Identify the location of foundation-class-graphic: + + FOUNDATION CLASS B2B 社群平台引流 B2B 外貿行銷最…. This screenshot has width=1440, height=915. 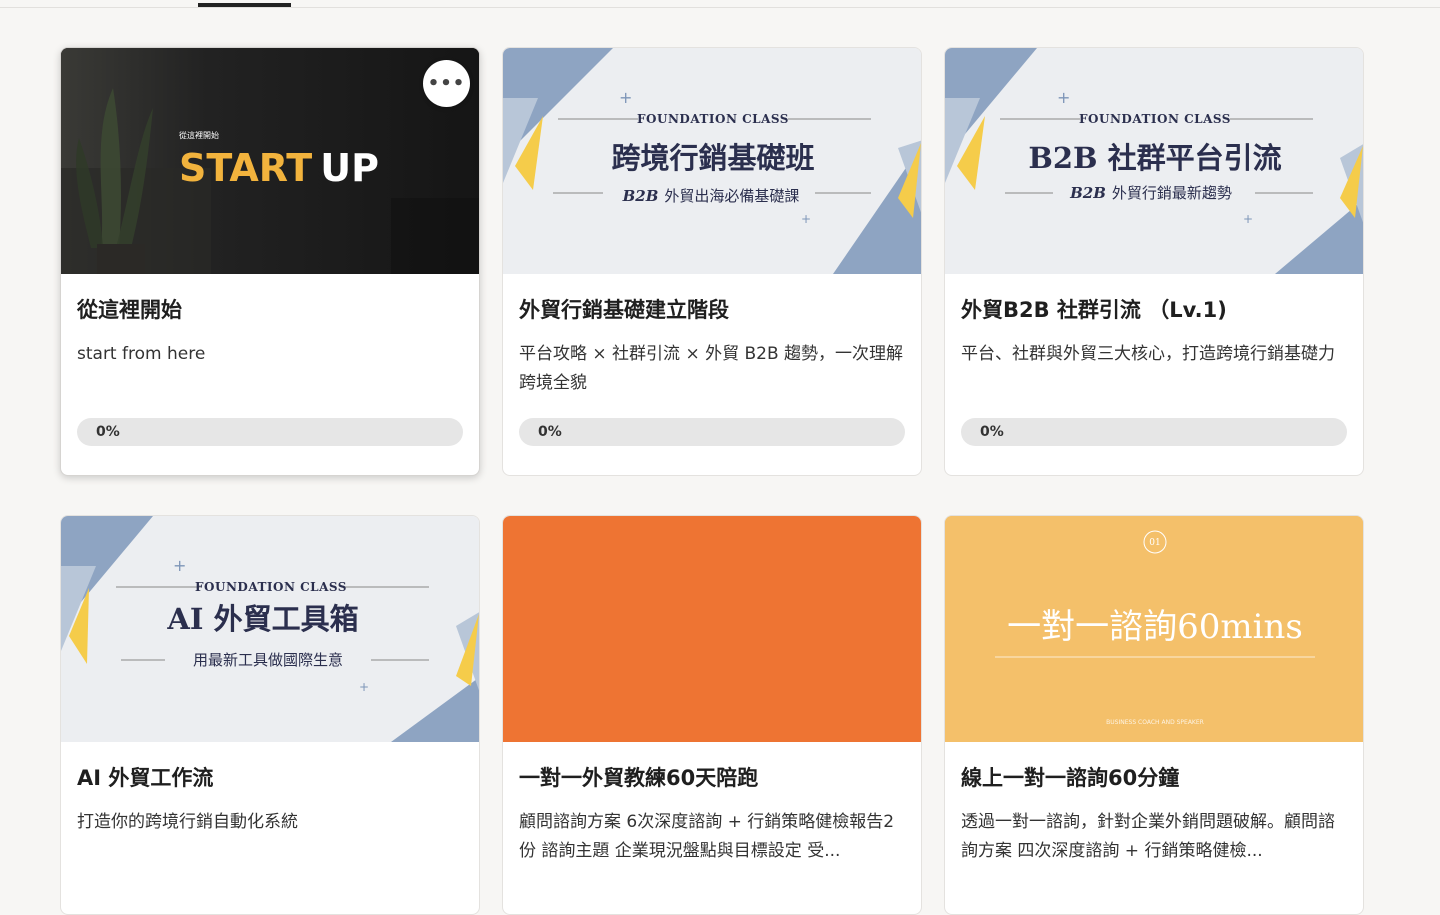
(1154, 161).